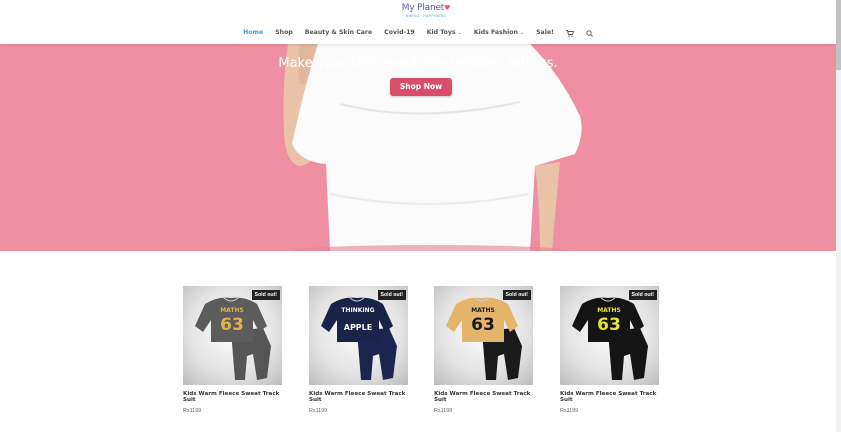  What do you see at coordinates (358, 327) in the screenshot?
I see `print-number: APPLE` at bounding box center [358, 327].